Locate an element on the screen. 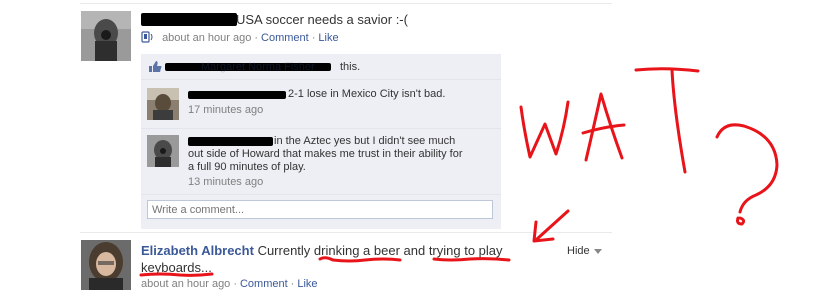  underline-keyboards is located at coordinates (176, 274).